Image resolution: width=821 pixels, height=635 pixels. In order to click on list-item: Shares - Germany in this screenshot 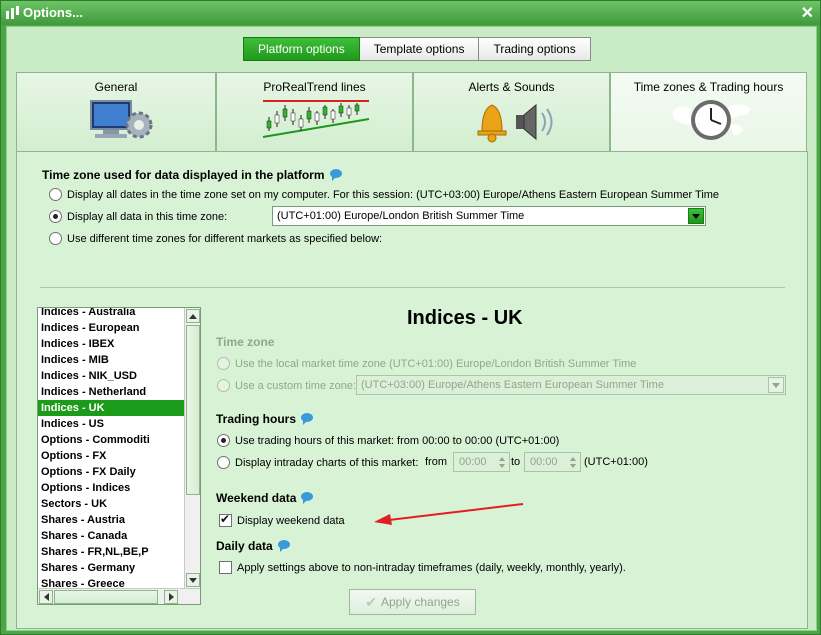, I will do `click(111, 568)`.